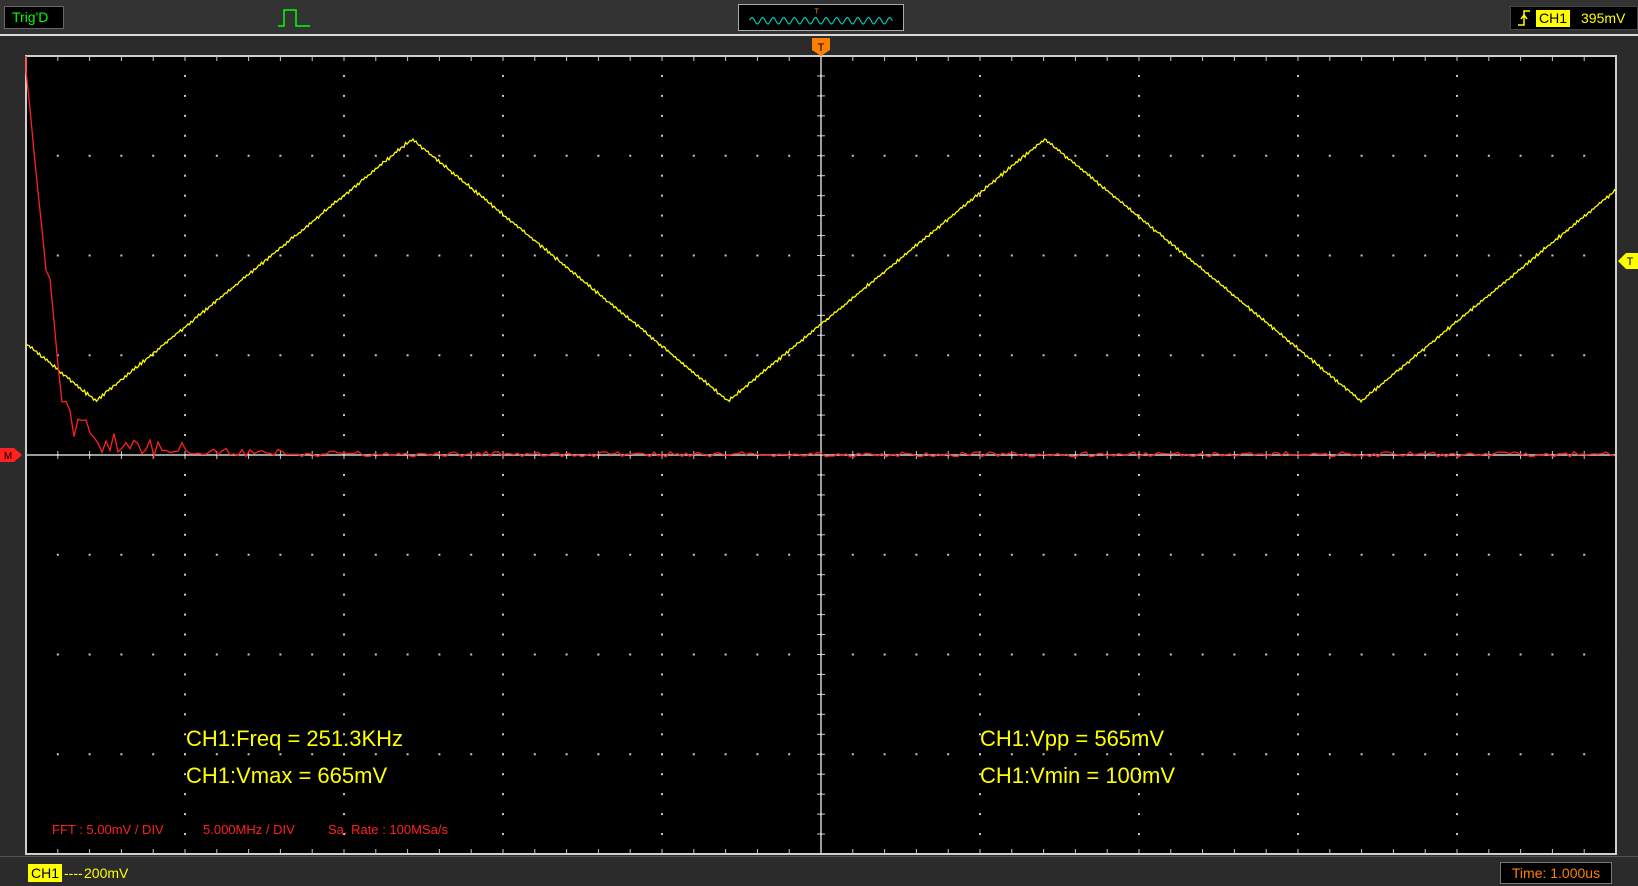 This screenshot has height=886, width=1638. Describe the element at coordinates (1553, 18) in the screenshot. I see `trigger-channel-badge: CH1` at that location.